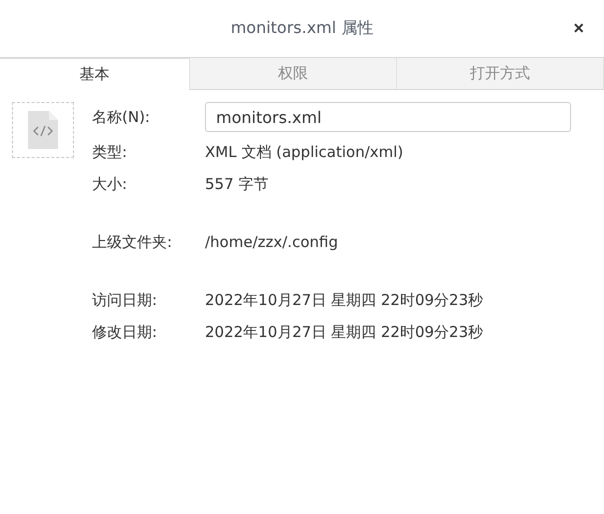  Describe the element at coordinates (578, 28) in the screenshot. I see `close-button: ×` at that location.